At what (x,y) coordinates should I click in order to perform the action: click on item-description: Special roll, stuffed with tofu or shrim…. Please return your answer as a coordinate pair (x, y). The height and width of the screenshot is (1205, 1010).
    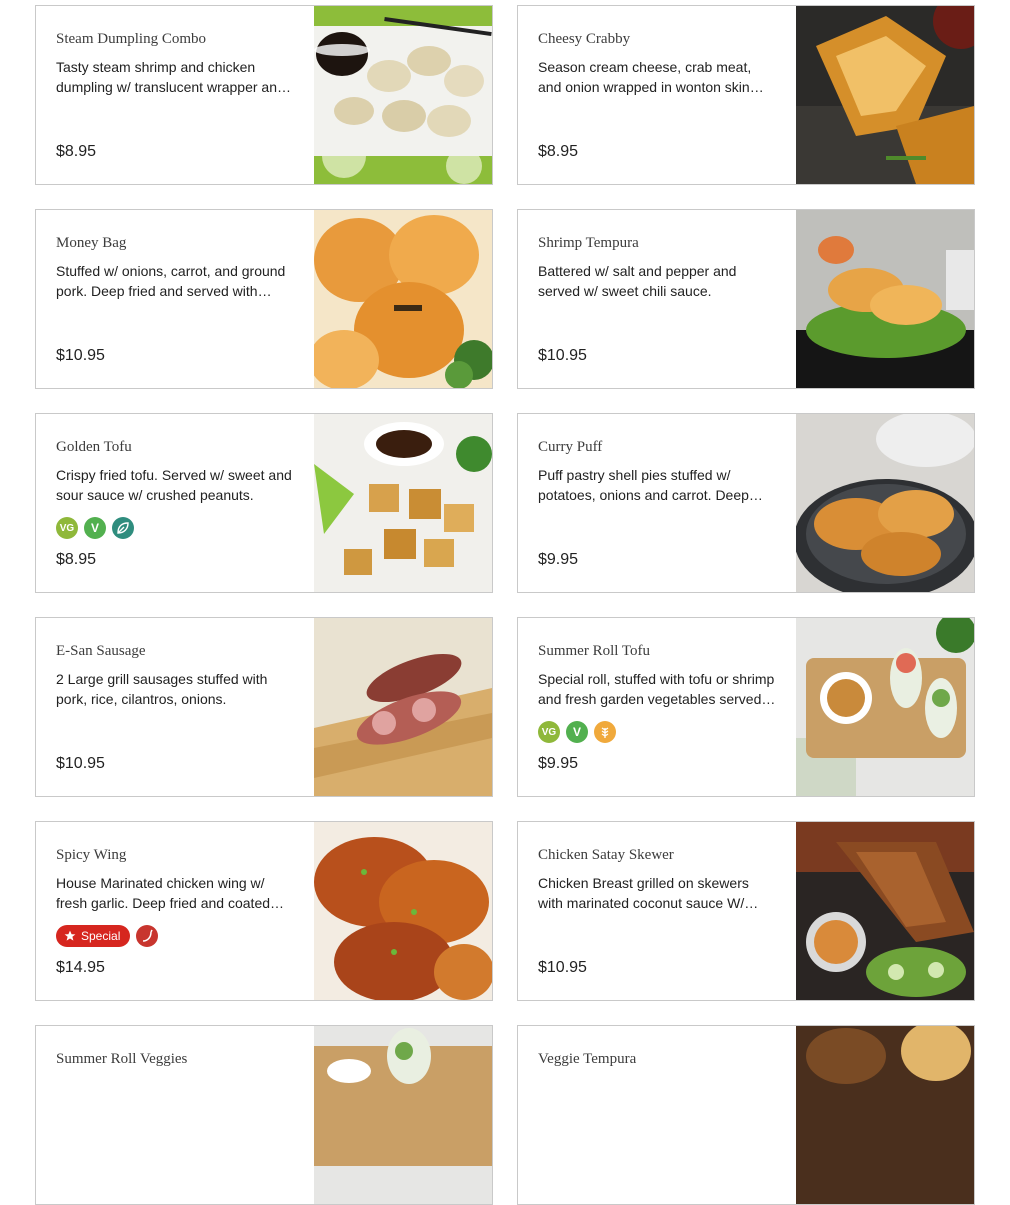
    Looking at the image, I should click on (656, 689).